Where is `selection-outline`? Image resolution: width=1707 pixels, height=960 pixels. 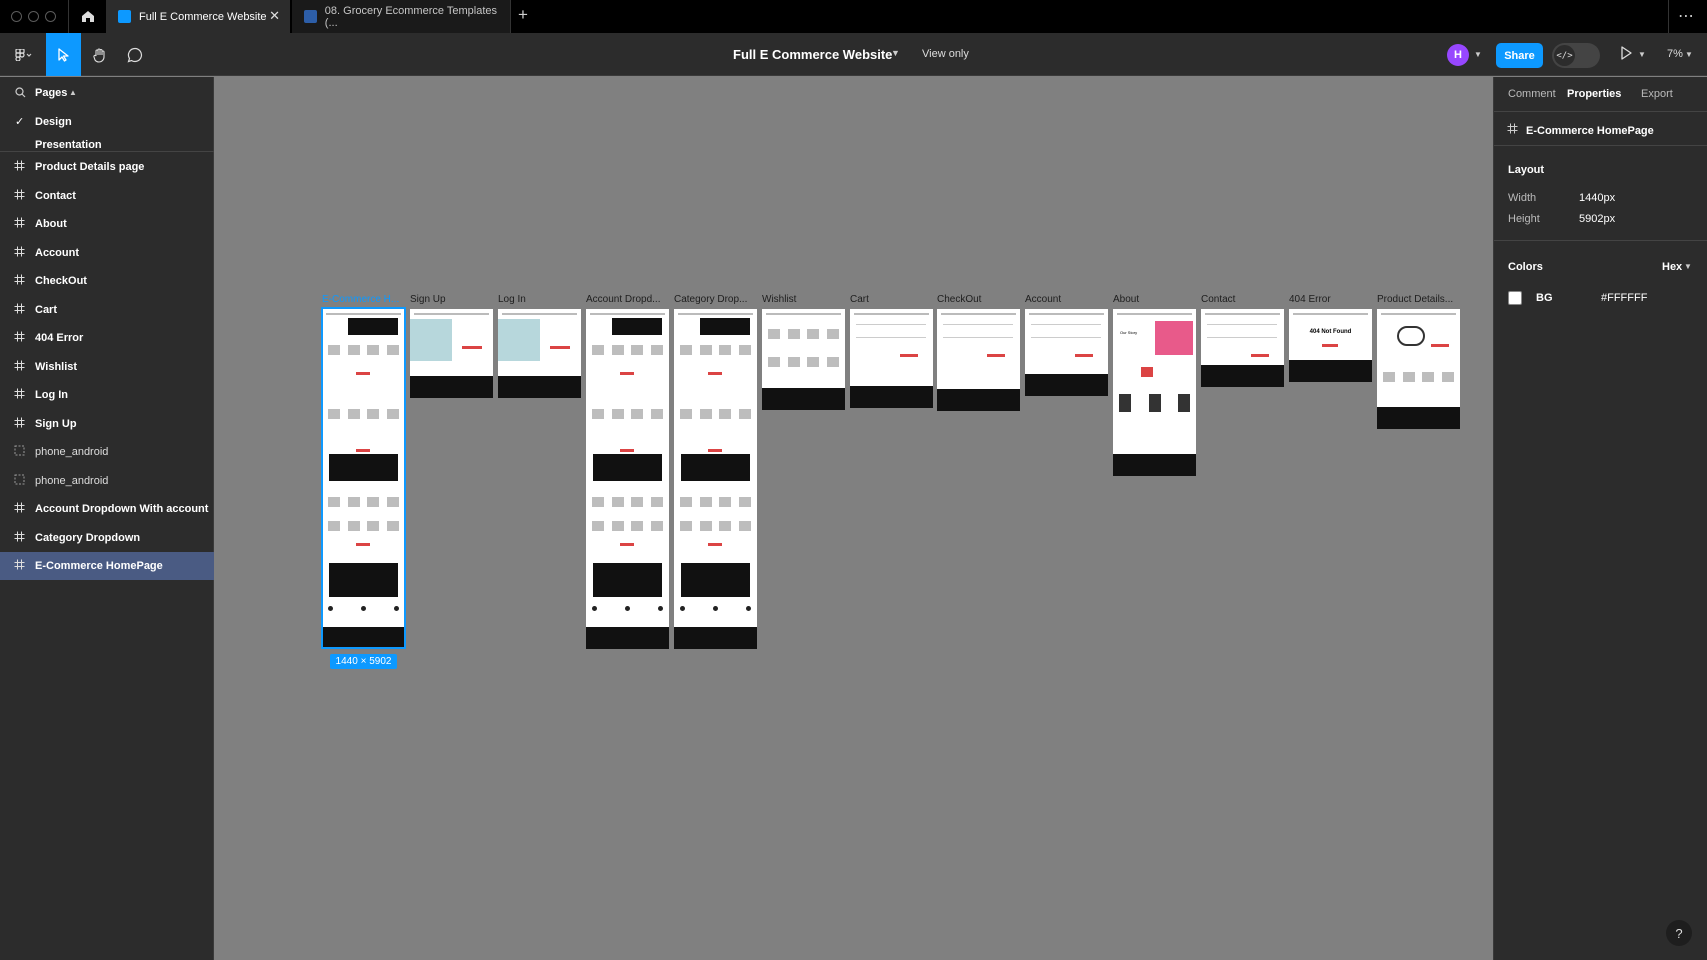 selection-outline is located at coordinates (363, 478).